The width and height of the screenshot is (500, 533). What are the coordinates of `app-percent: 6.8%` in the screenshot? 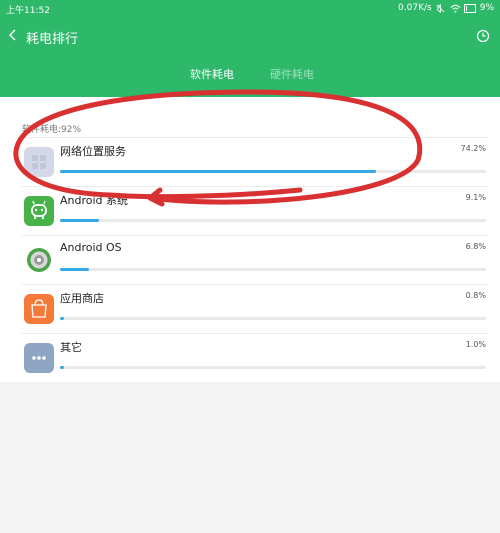 It's located at (475, 246).